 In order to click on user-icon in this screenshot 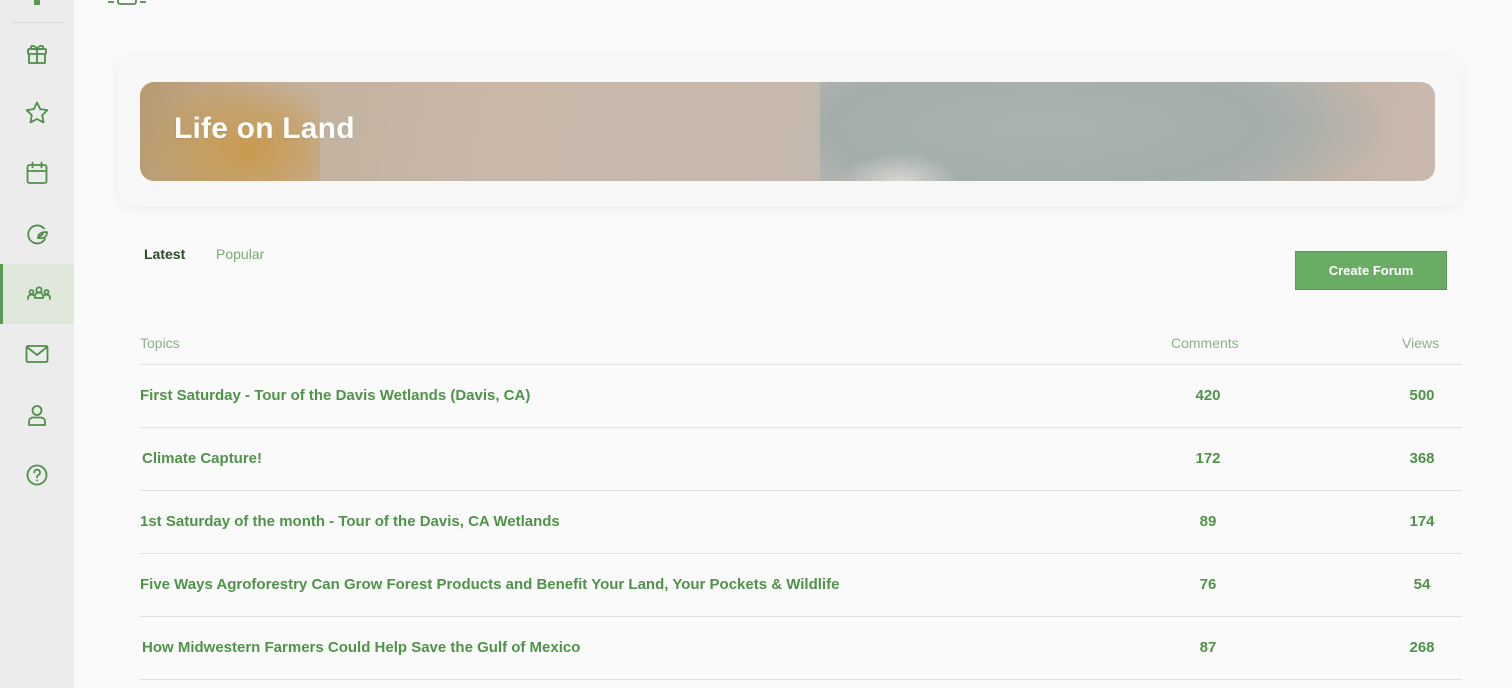, I will do `click(37, 415)`.